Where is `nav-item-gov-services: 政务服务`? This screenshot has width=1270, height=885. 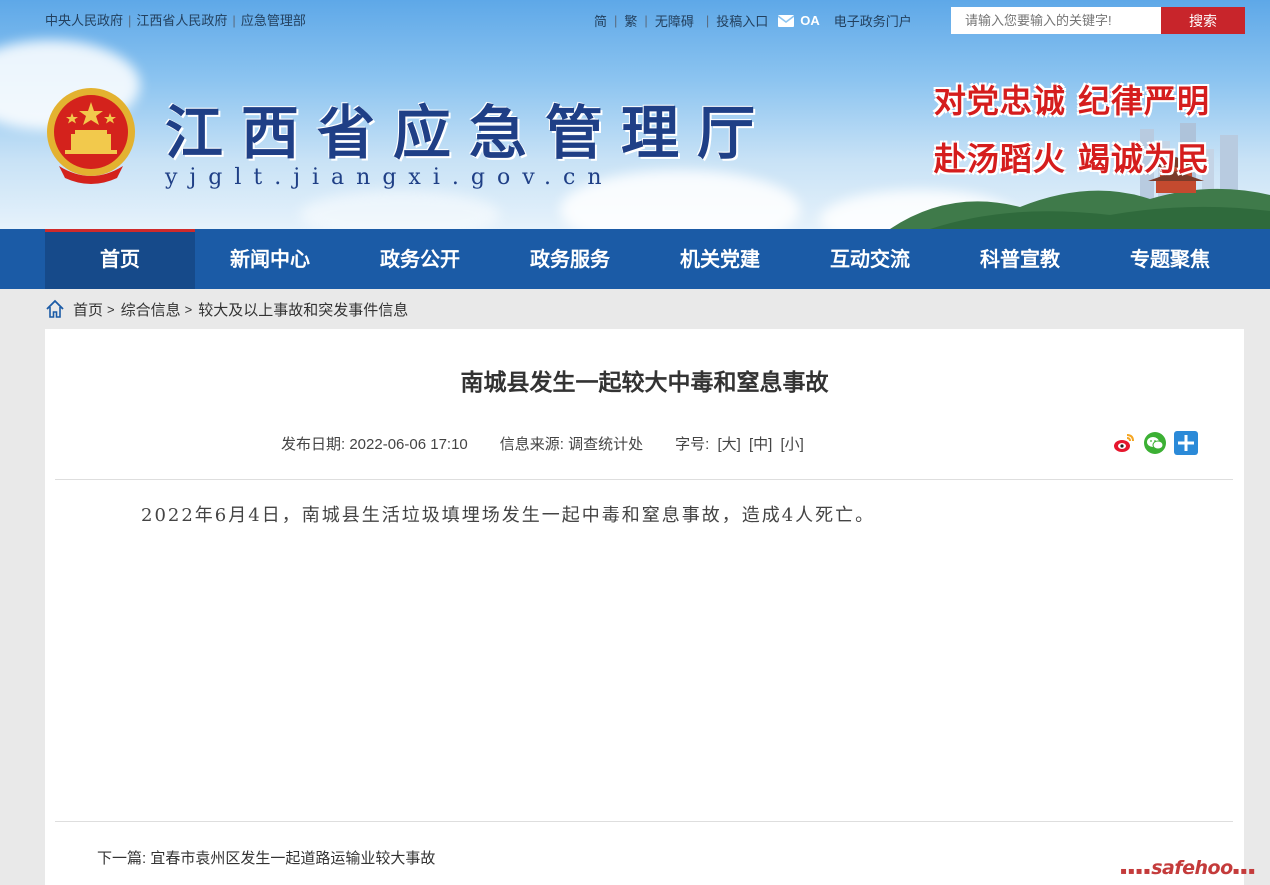 nav-item-gov-services: 政务服务 is located at coordinates (570, 259).